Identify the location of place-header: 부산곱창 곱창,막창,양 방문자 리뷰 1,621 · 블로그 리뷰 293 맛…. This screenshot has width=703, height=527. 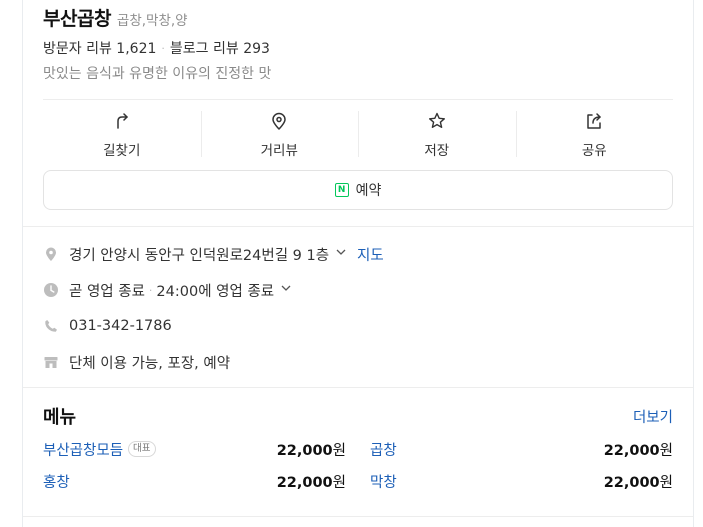
(358, 43).